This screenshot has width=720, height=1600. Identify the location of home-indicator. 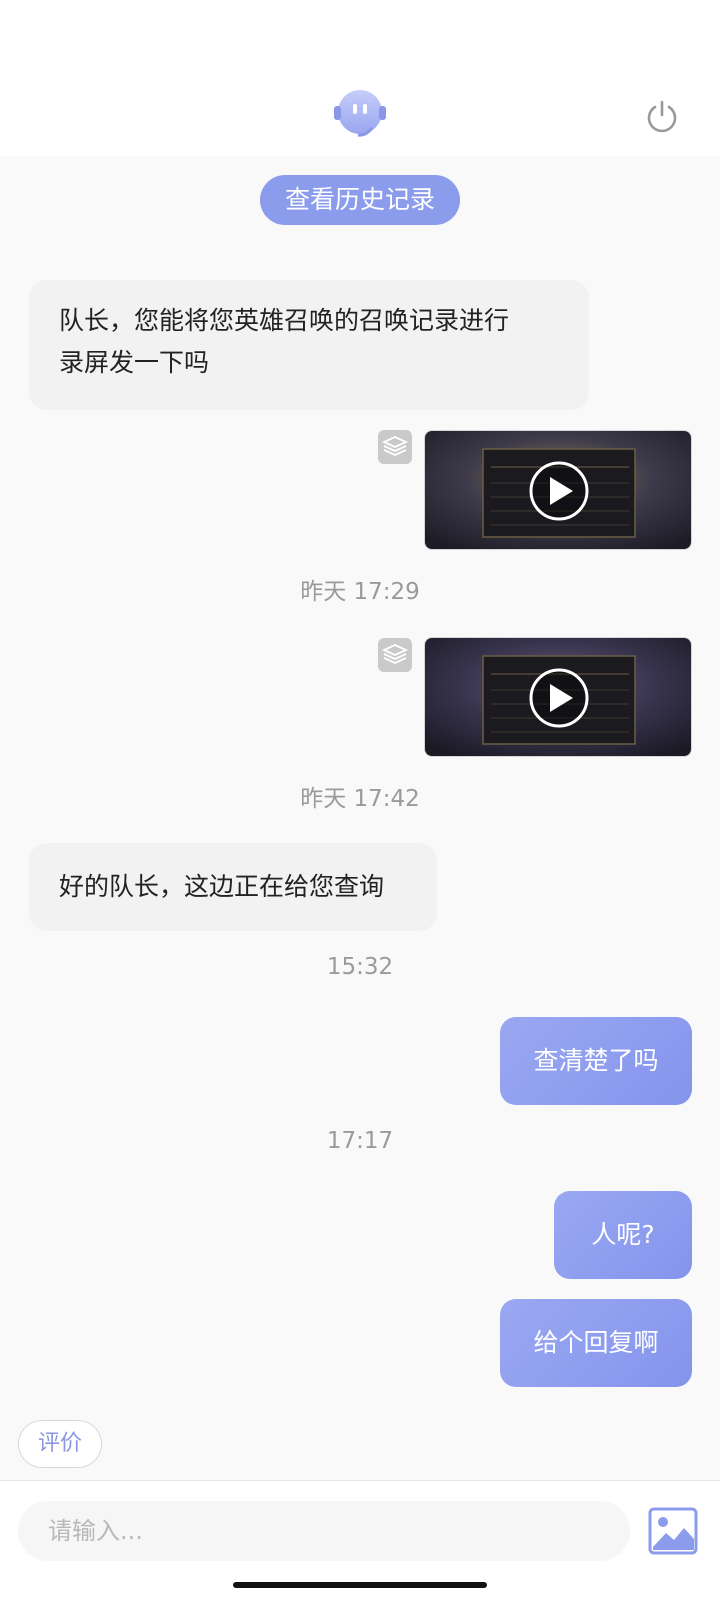
(360, 1585).